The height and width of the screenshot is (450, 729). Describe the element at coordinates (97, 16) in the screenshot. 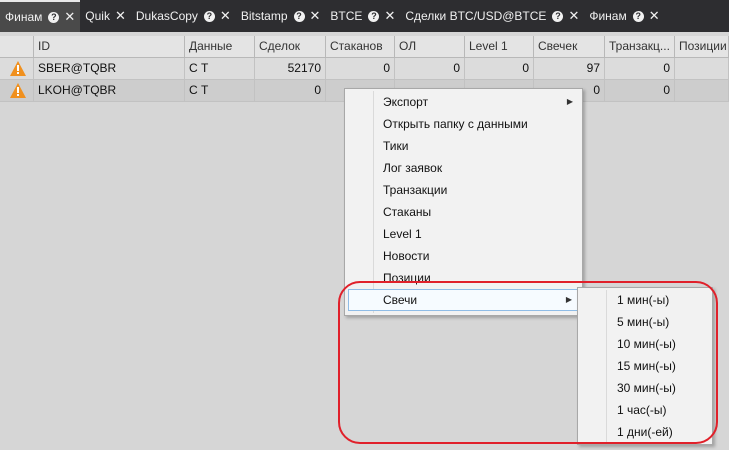

I see `tab-label: Quik` at that location.